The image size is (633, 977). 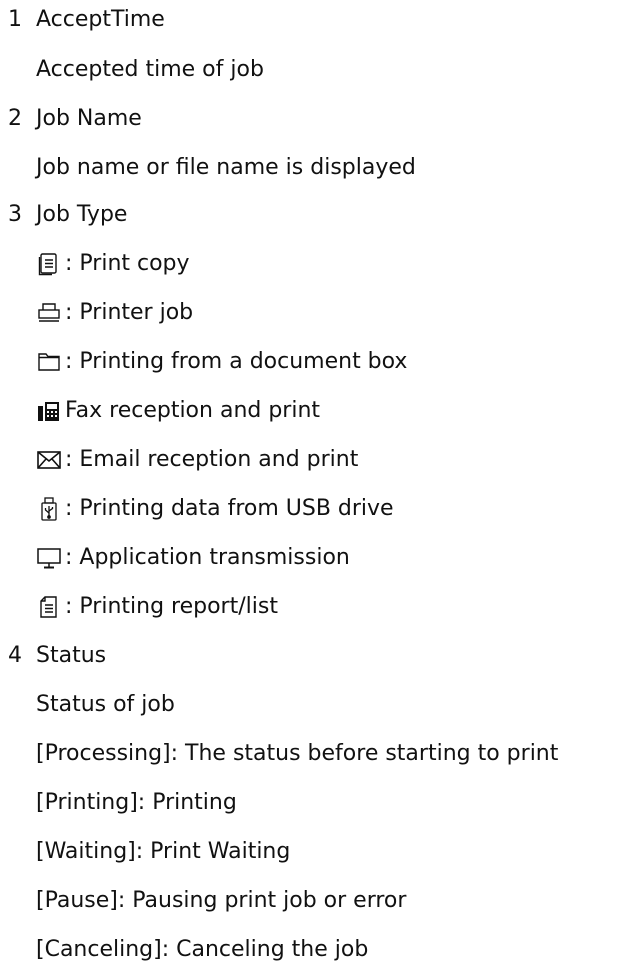 I want to click on usb-drive-icon, so click(x=49, y=509).